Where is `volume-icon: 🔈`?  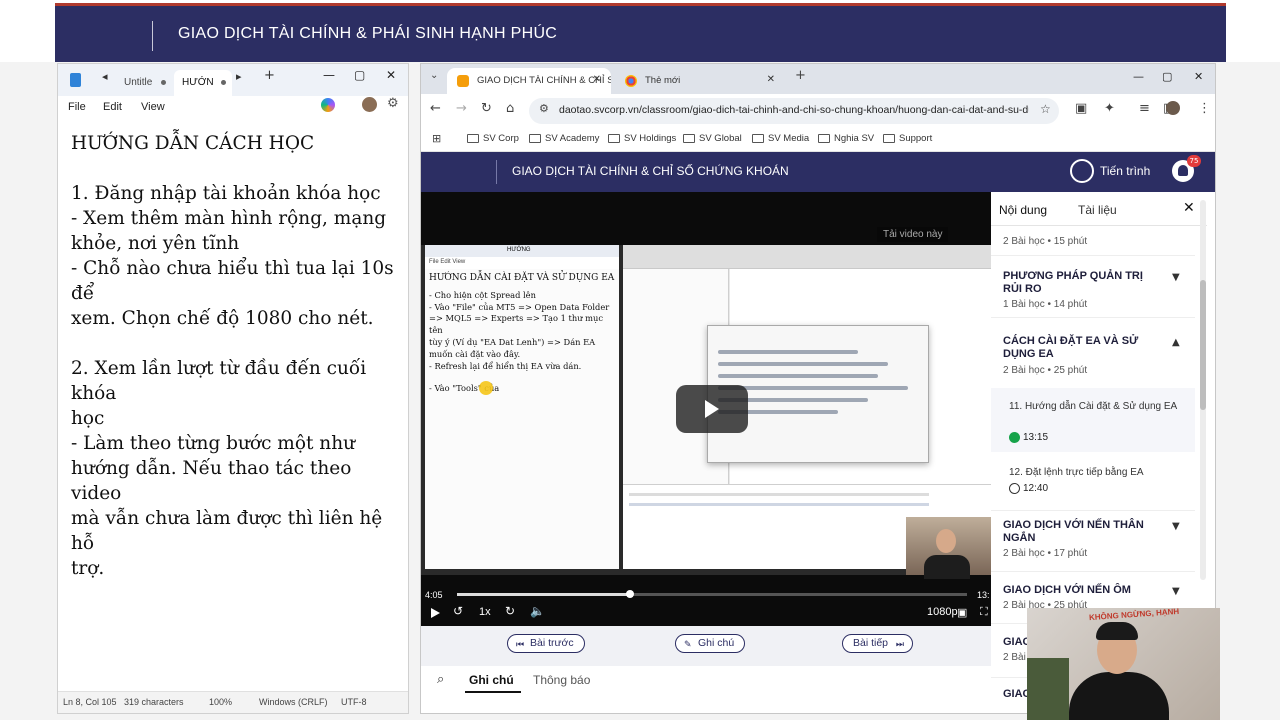 volume-icon: 🔈 is located at coordinates (537, 611).